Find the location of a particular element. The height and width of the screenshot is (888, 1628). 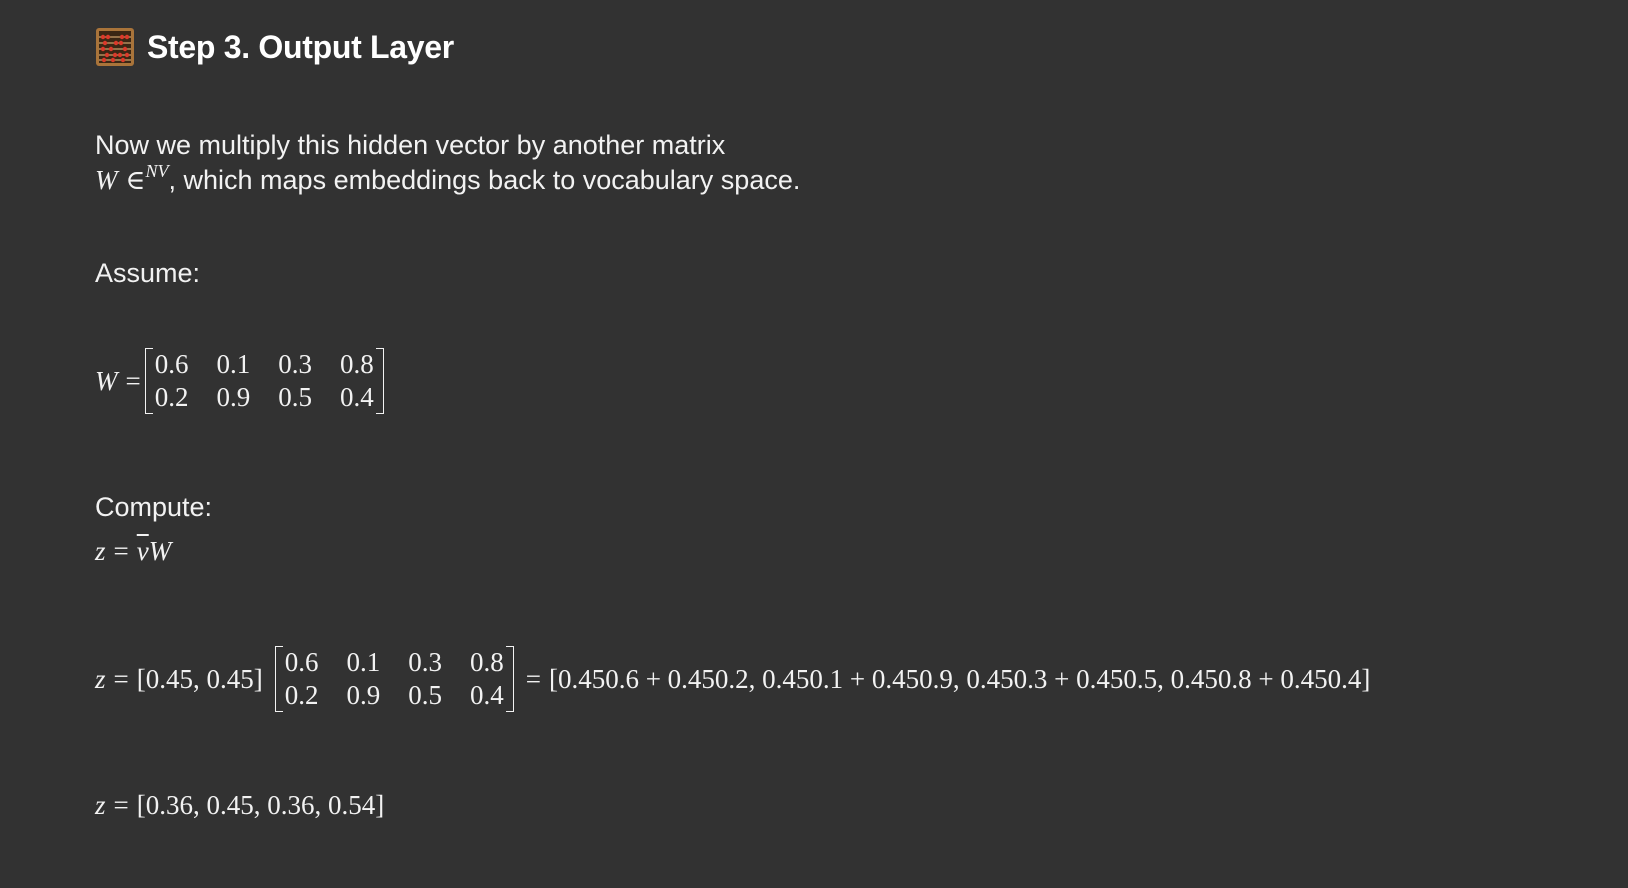

formula-z: z is located at coordinates (100, 551).